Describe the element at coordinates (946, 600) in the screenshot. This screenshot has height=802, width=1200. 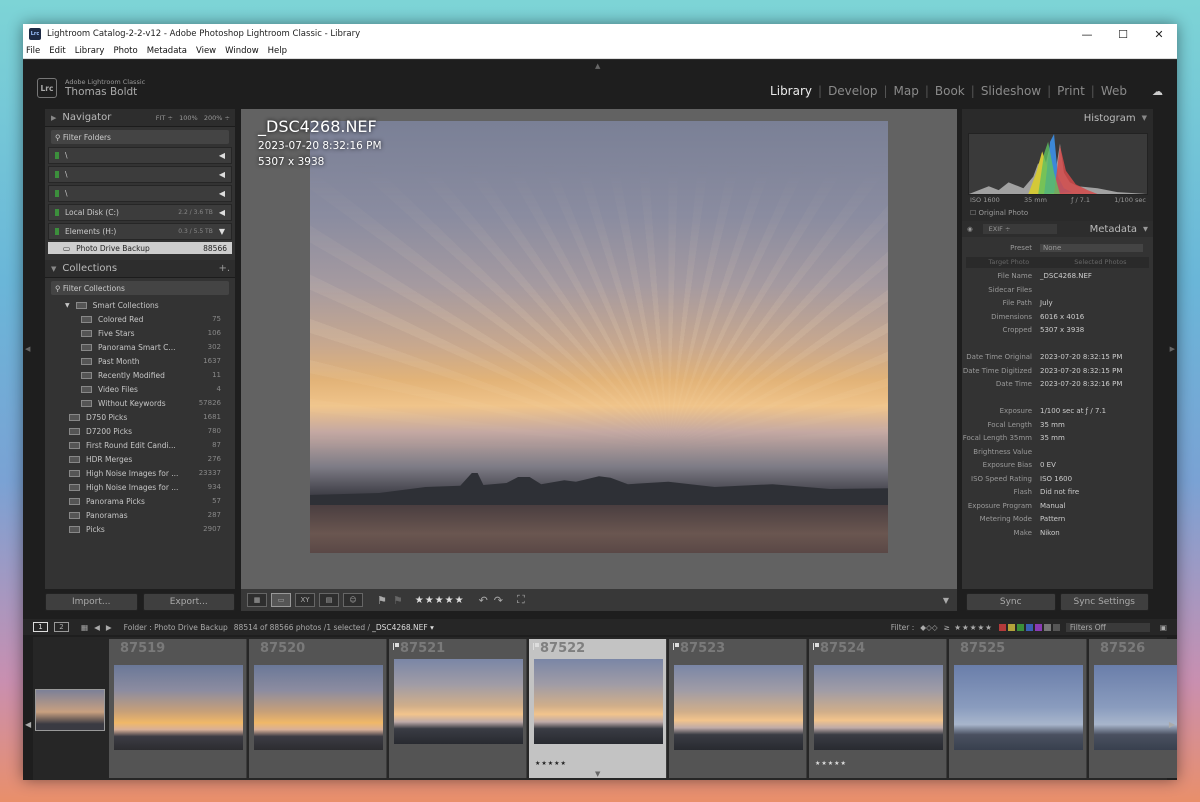
I see `toolbar-menu-icon: ▼` at that location.